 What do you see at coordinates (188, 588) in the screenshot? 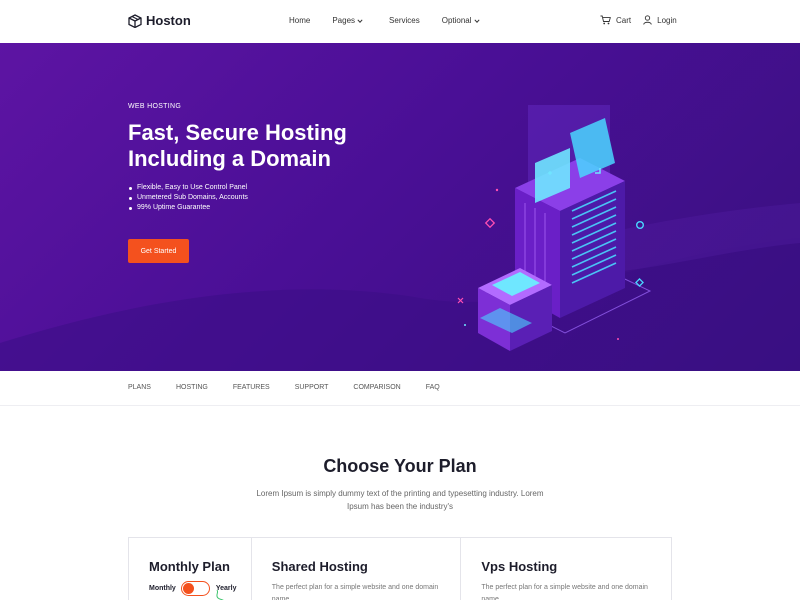
I see `toggle-knob` at bounding box center [188, 588].